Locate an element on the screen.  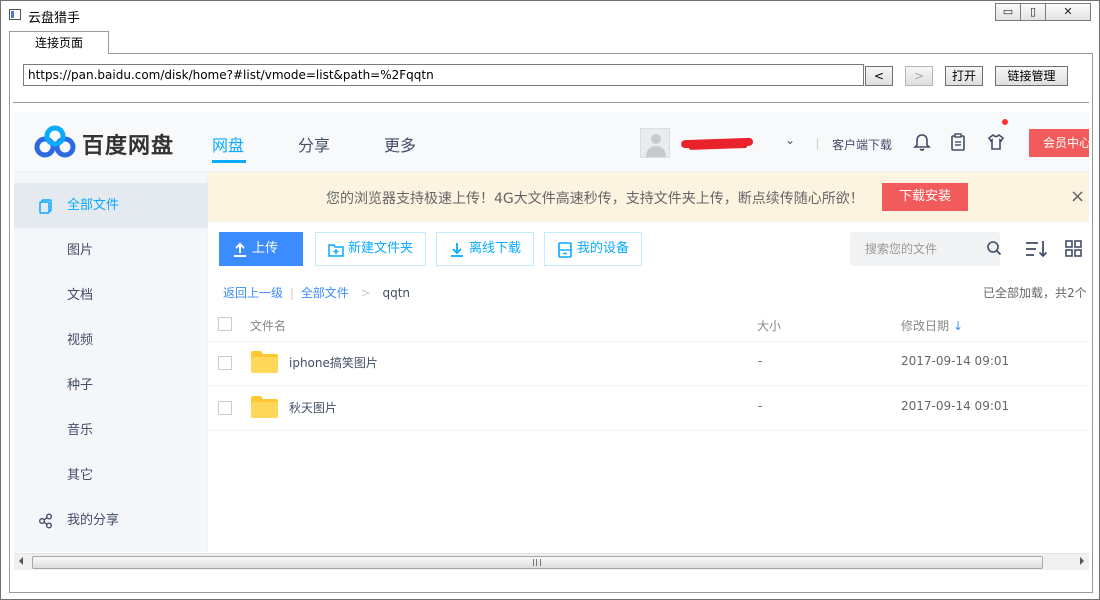
breadcrumb: 返回上一级 | 全部文件 > qqtn is located at coordinates (316, 292).